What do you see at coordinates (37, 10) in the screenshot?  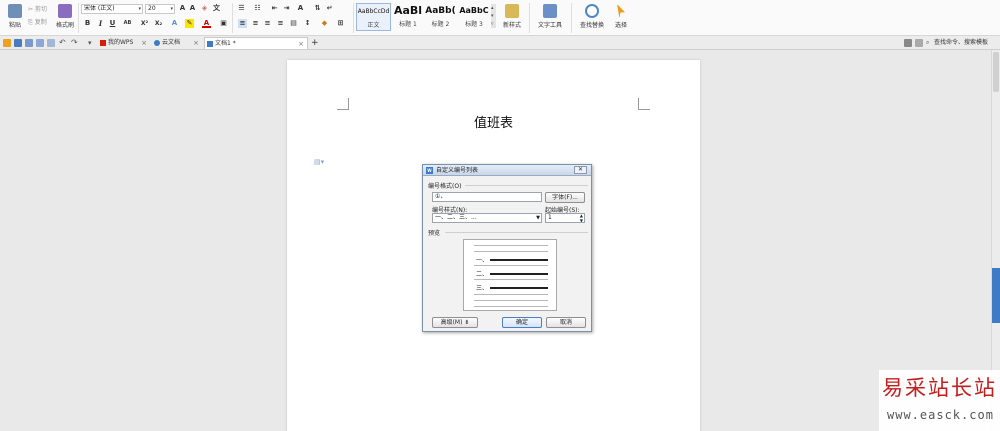 I see `cut-button: ✂ 剪切` at bounding box center [37, 10].